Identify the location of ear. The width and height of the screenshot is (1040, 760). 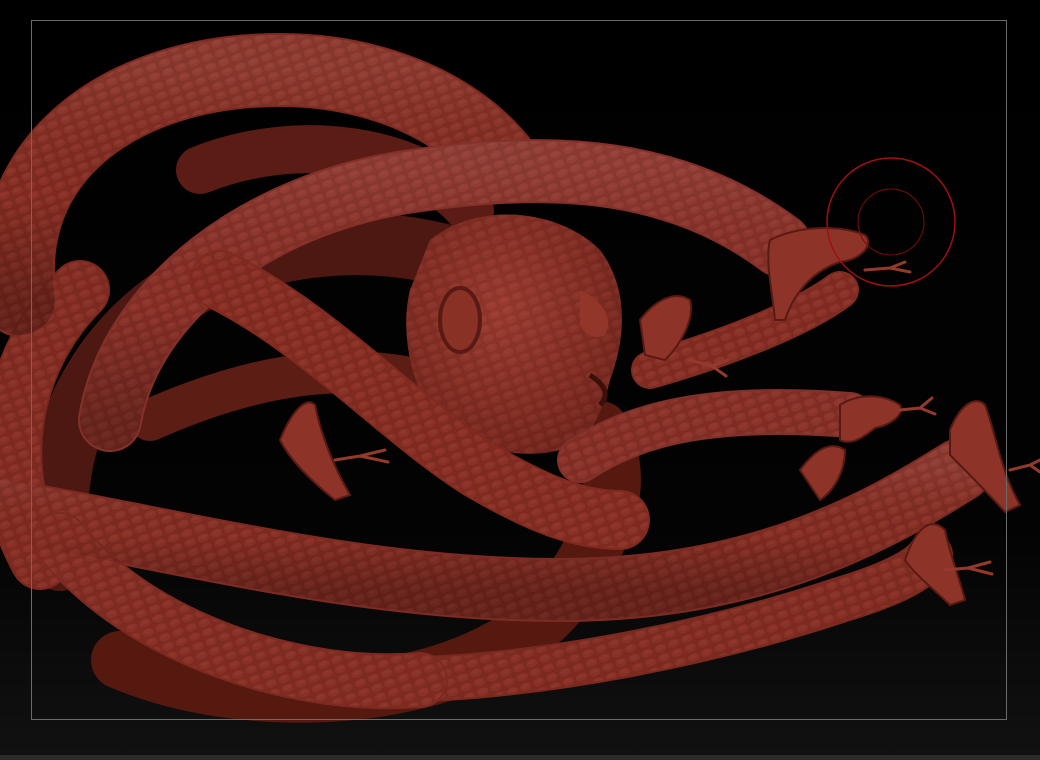
(460, 320).